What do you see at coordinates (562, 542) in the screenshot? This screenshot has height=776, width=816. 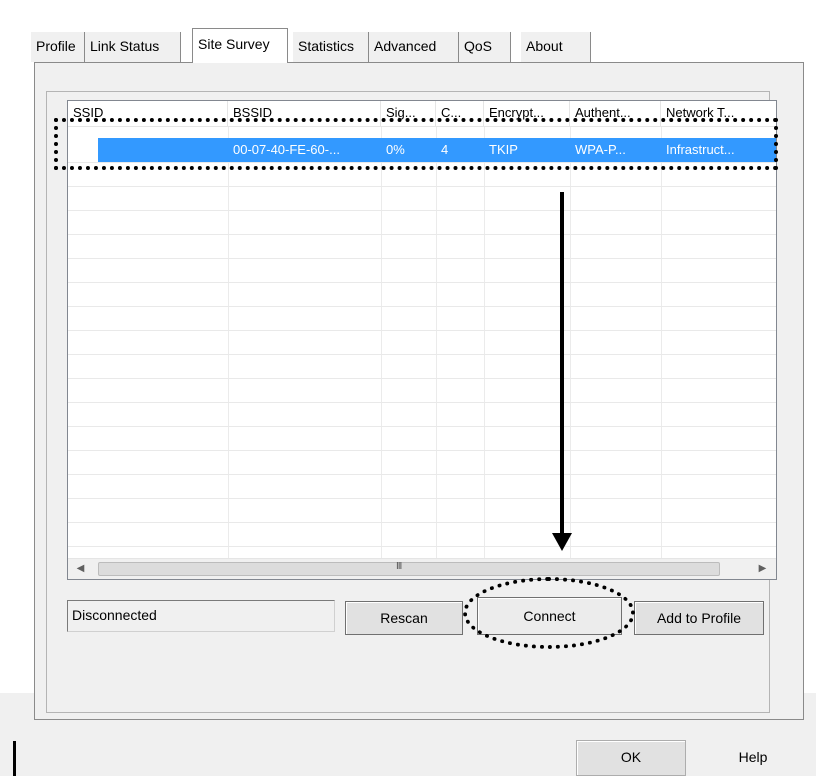 I see `arrow-head-icon` at bounding box center [562, 542].